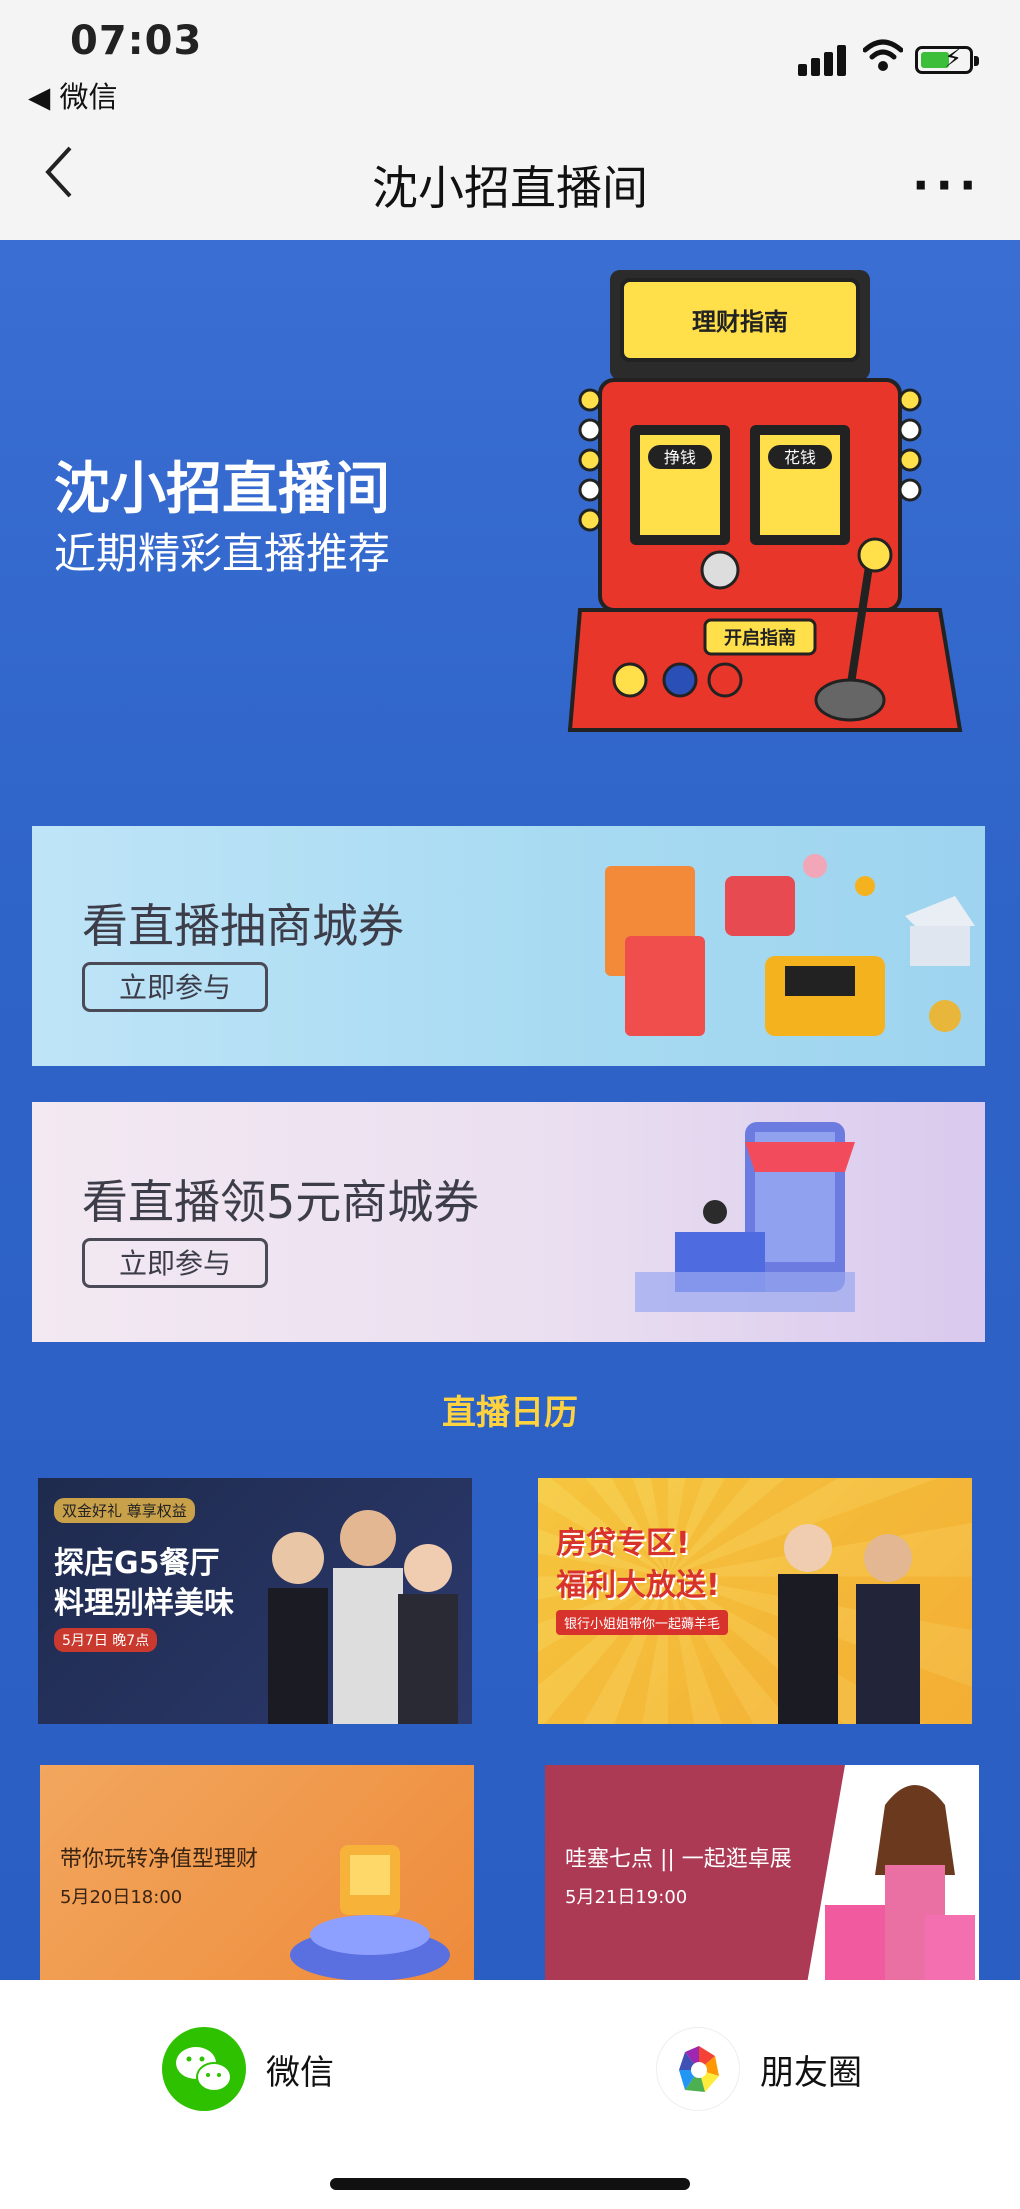  What do you see at coordinates (106, 1640) in the screenshot?
I see `event-date: 5月7日 晚7点` at bounding box center [106, 1640].